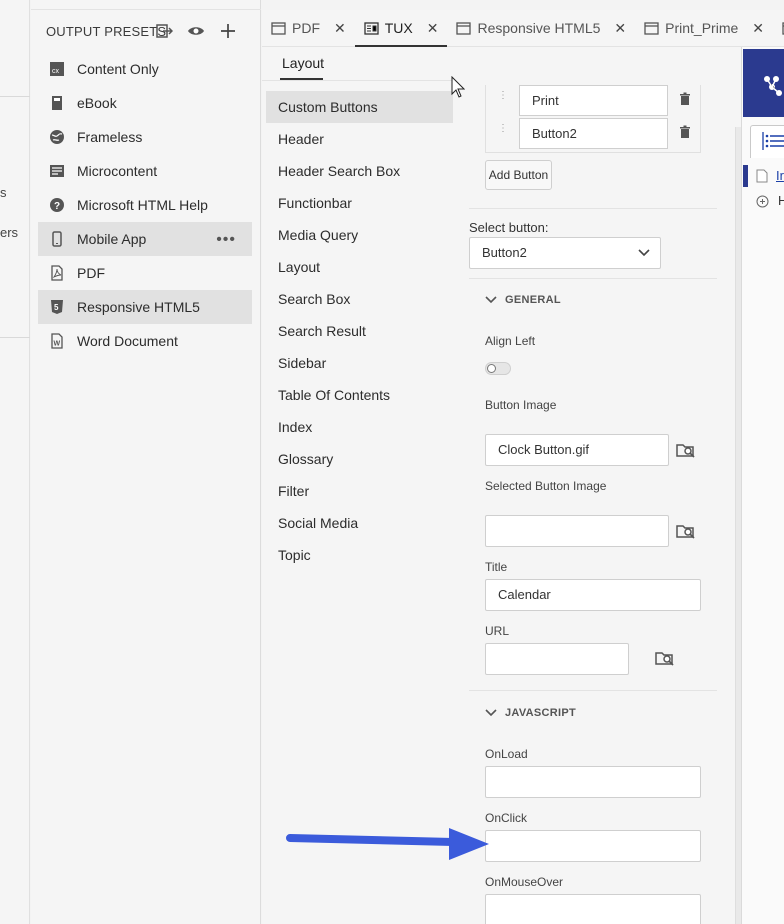  I want to click on preset-item: W Word Document, so click(145, 341).